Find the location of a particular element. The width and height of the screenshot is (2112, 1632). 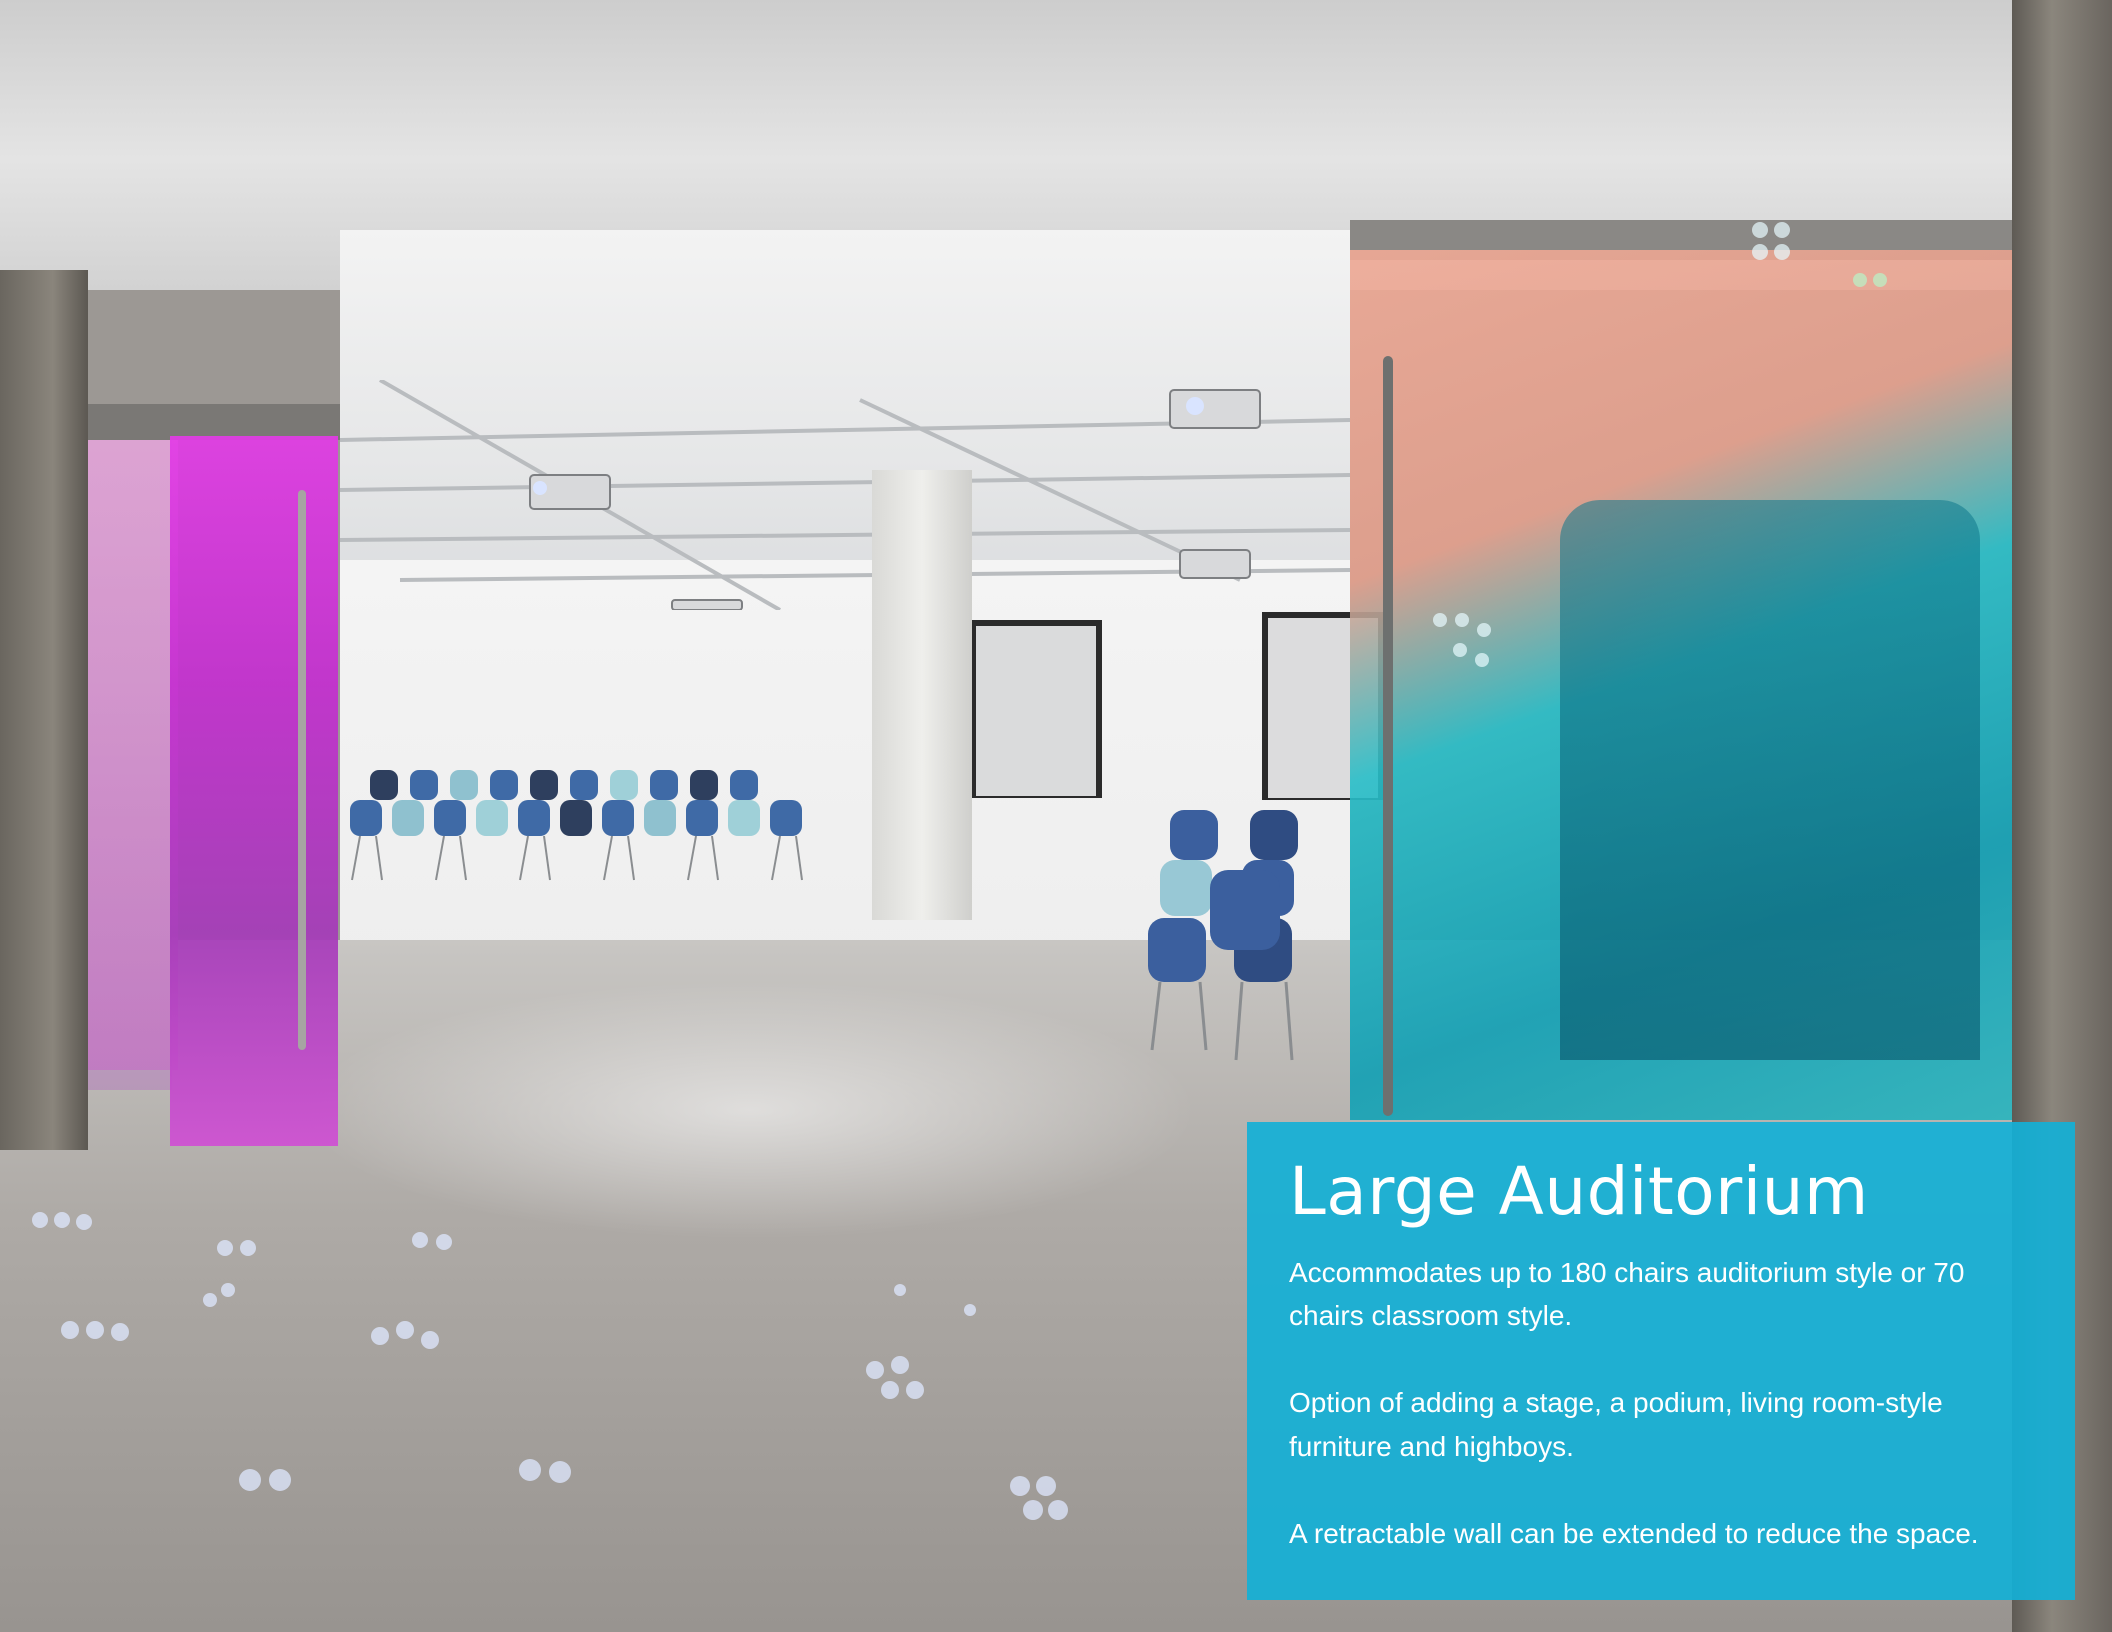

glass-light-dots is located at coordinates (1660, 444).